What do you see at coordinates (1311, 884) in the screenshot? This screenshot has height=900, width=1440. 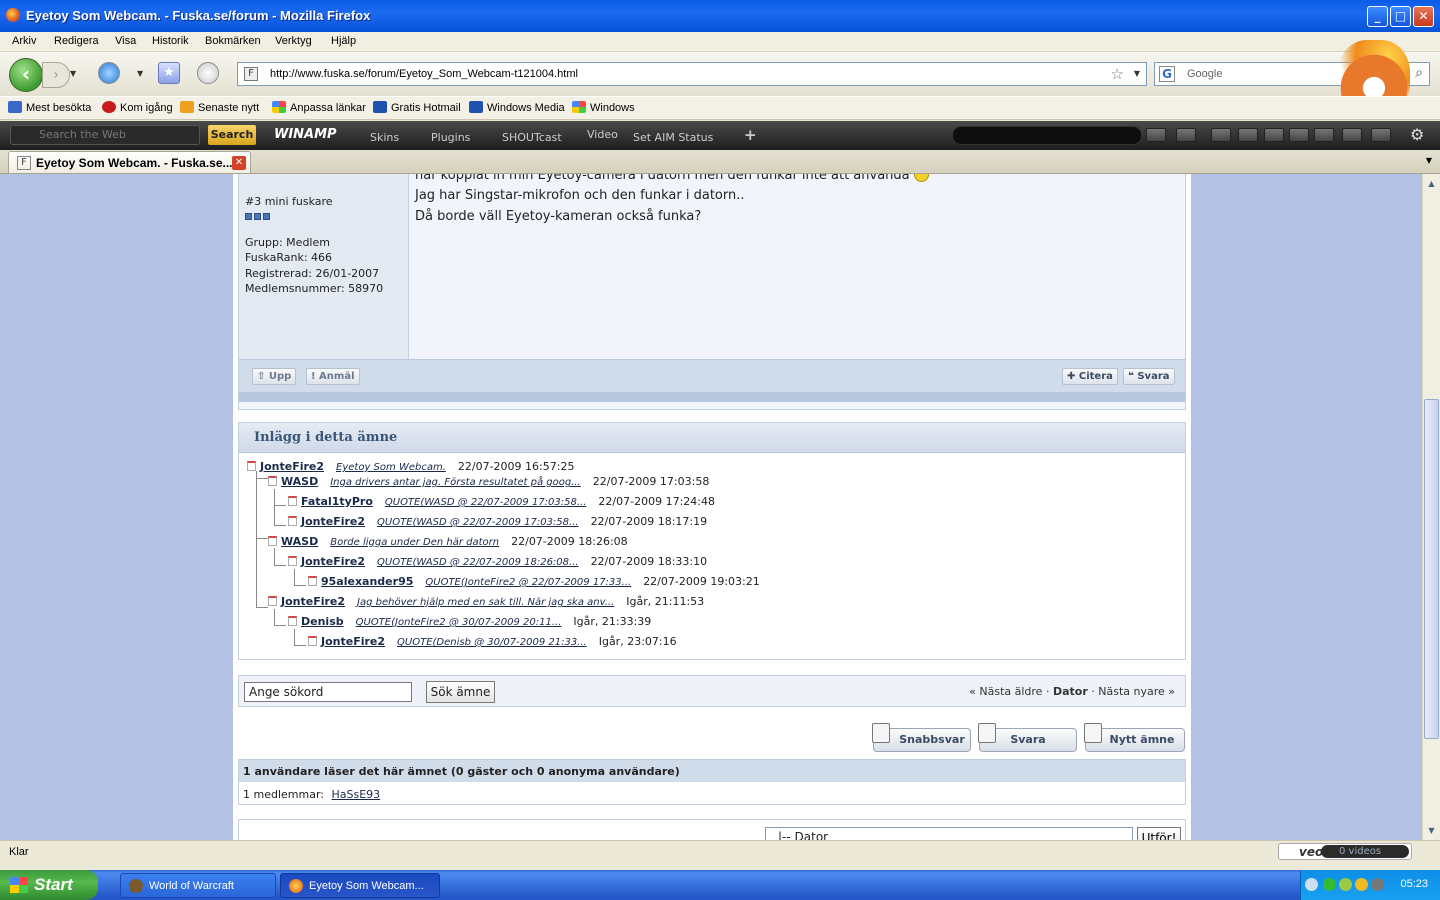 I see `tray-collapse-icon` at bounding box center [1311, 884].